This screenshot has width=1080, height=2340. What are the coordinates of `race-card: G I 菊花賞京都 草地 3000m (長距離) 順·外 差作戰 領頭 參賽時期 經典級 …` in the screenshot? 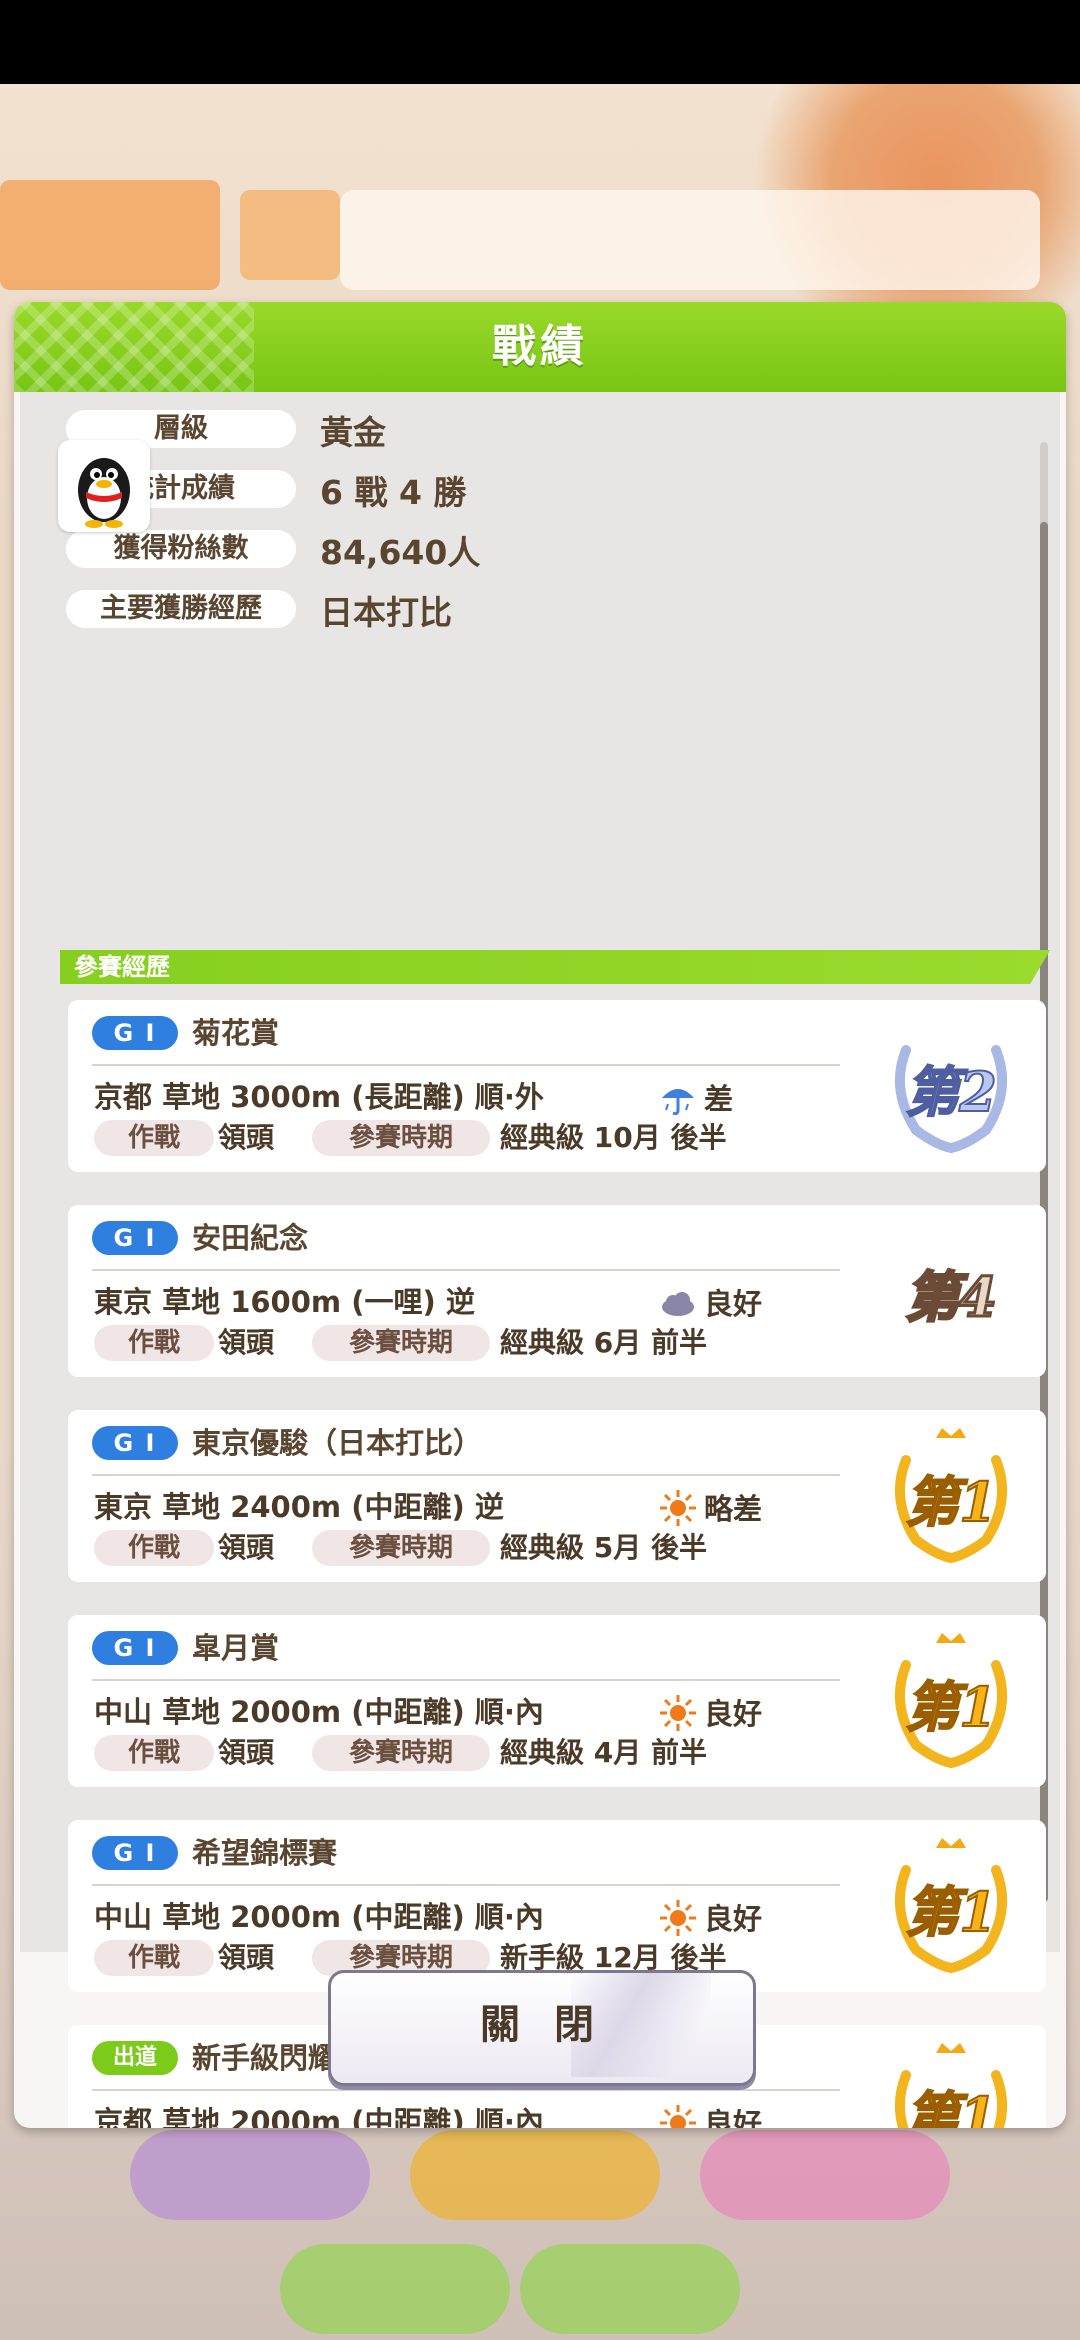 It's located at (557, 1086).